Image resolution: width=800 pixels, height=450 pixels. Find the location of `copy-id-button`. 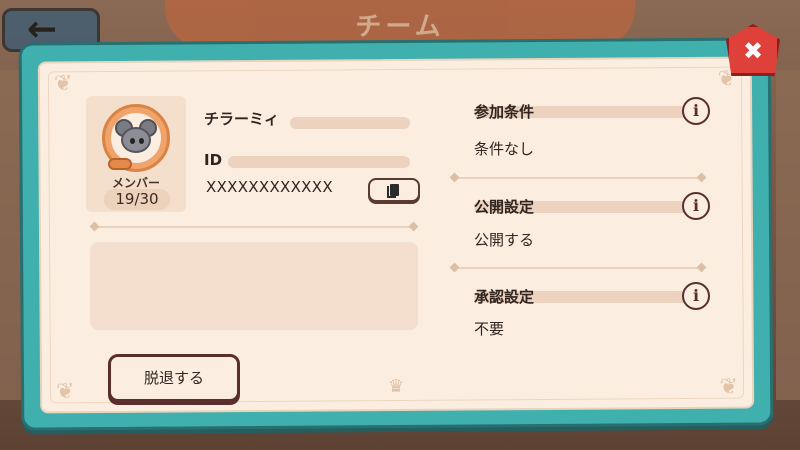

copy-id-button is located at coordinates (394, 190).